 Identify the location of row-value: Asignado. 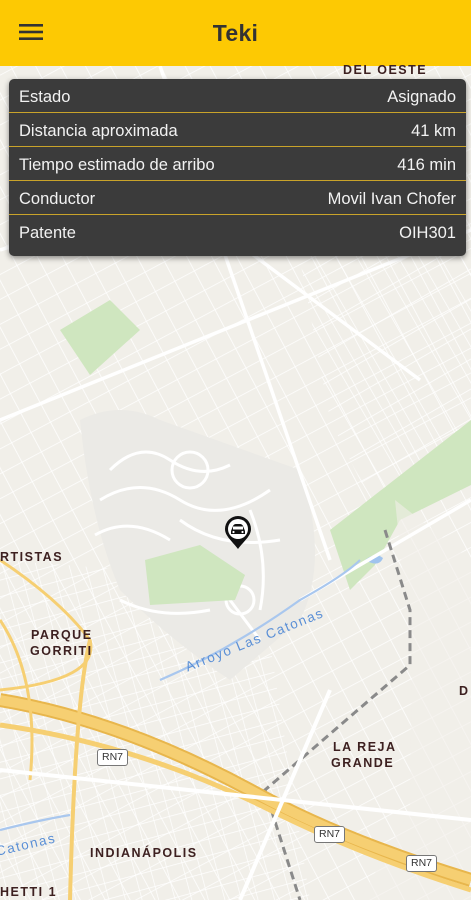
(421, 97).